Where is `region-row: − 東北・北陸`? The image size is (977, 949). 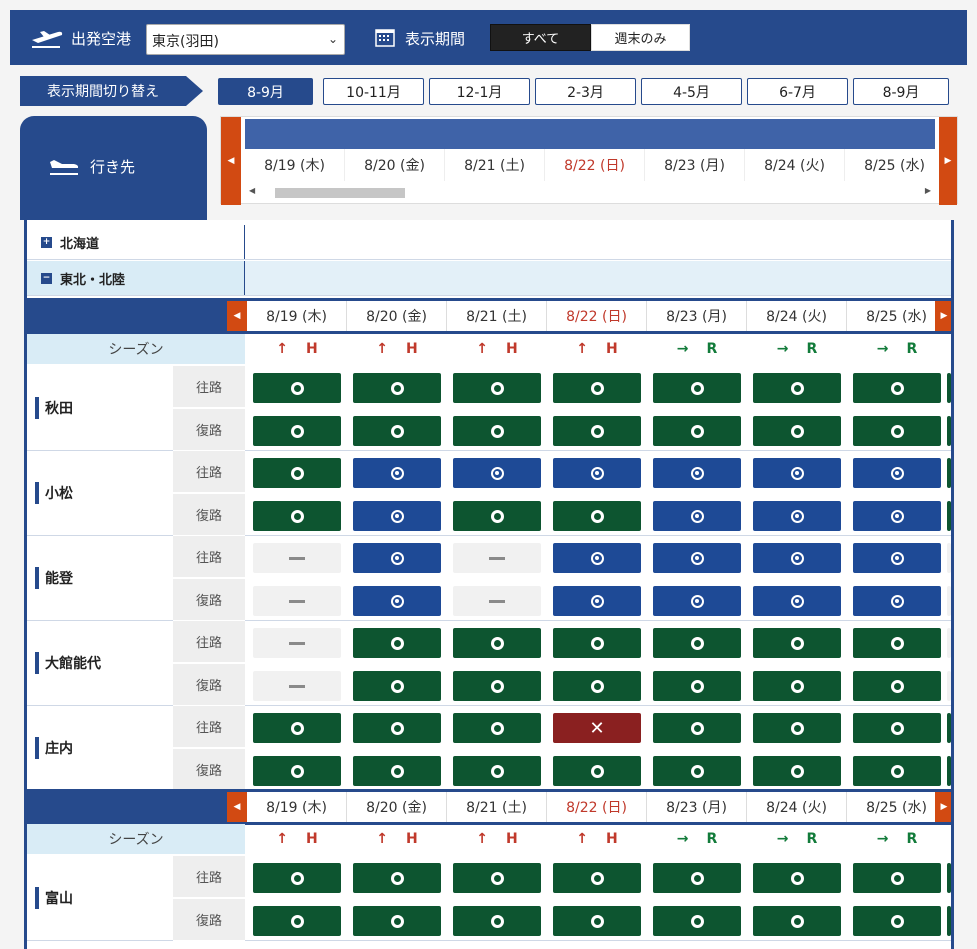
region-row: − 東北・北陸 is located at coordinates (489, 278).